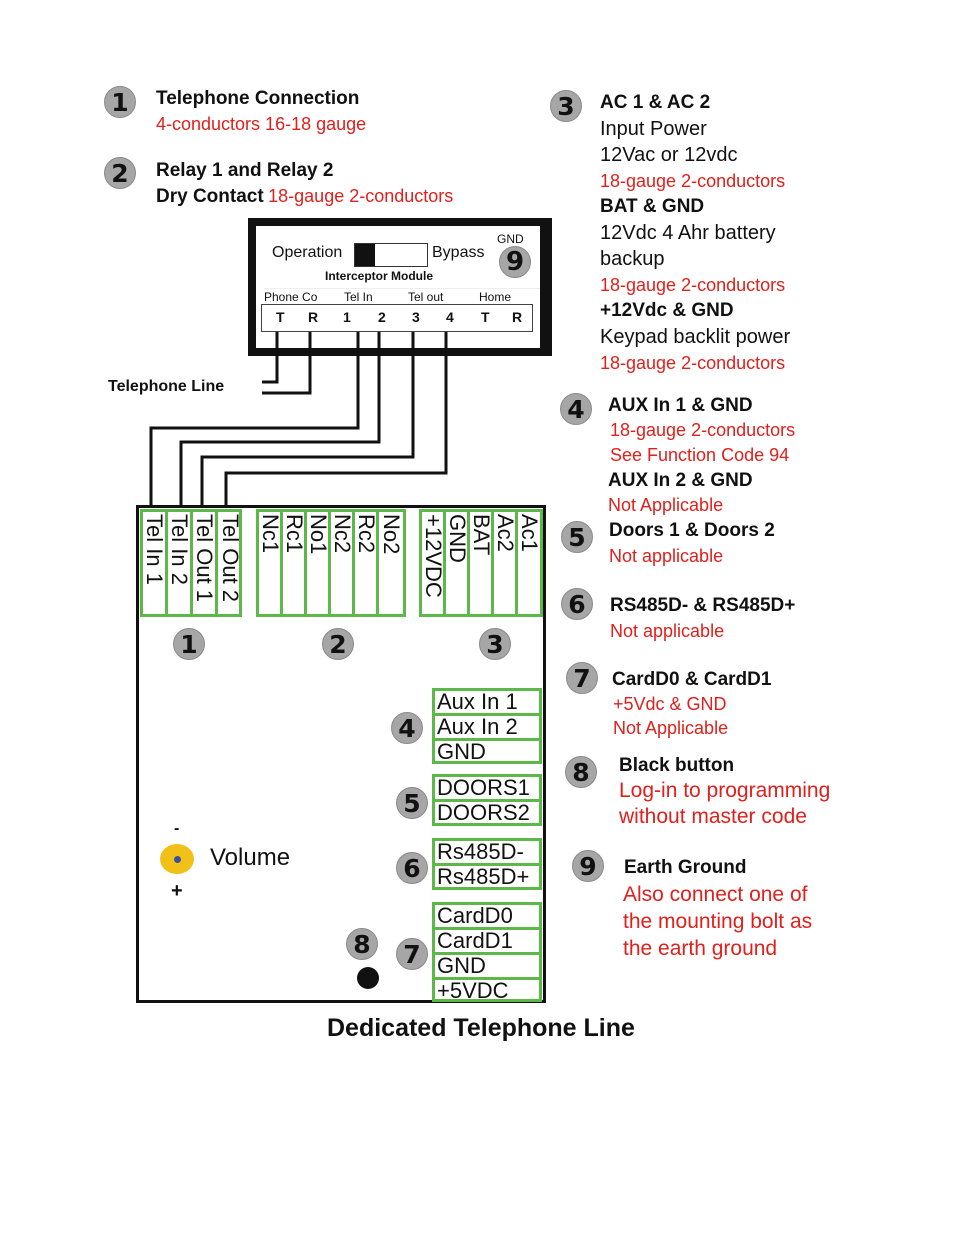 The image size is (954, 1235). What do you see at coordinates (391, 255) in the screenshot?
I see `mode-switch` at bounding box center [391, 255].